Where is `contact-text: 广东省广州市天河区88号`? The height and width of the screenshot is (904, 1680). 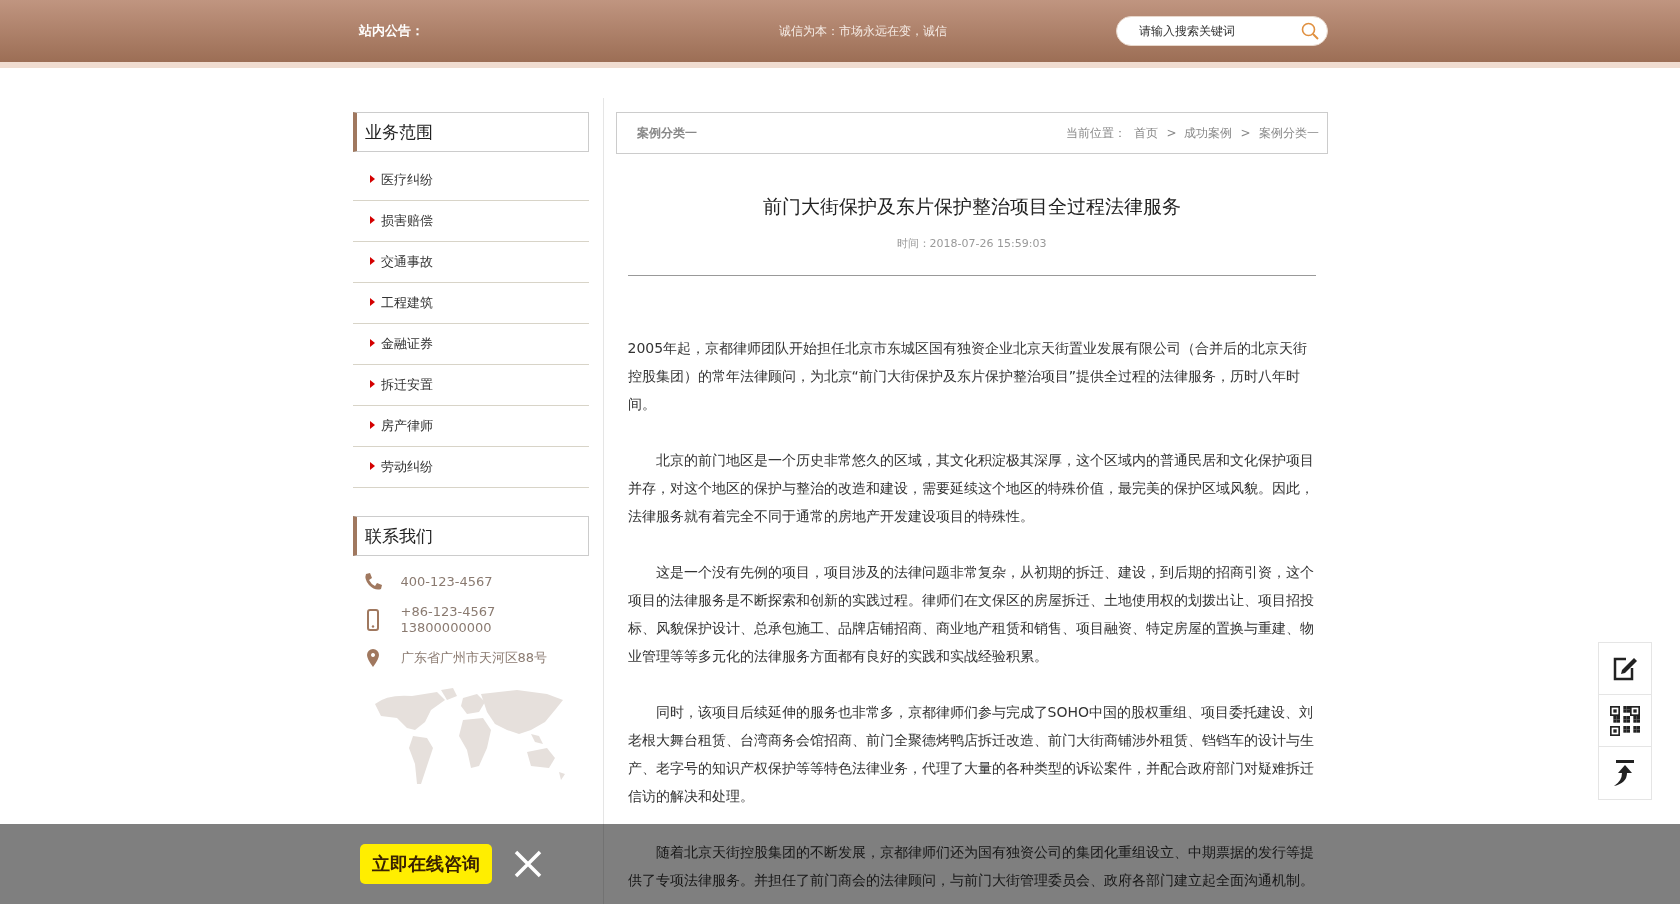
contact-text: 广东省广州市天河区88号 is located at coordinates (474, 658).